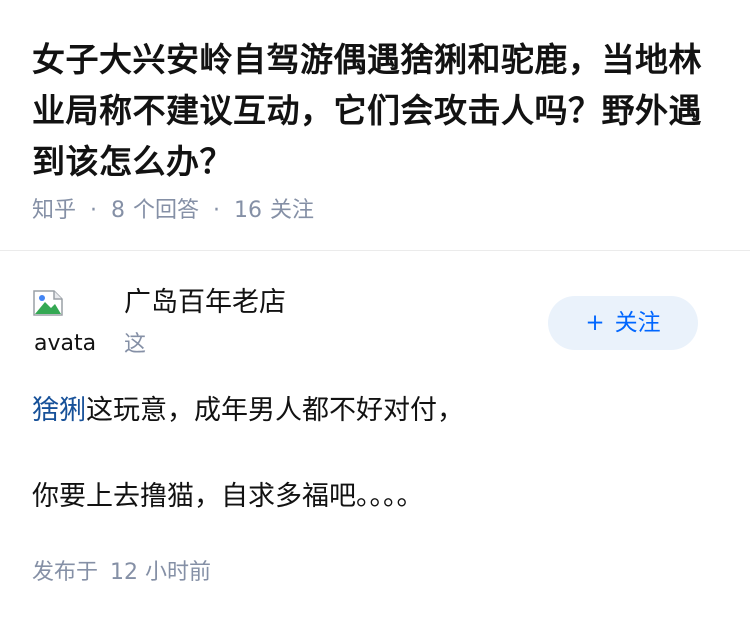 The width and height of the screenshot is (750, 624). What do you see at coordinates (166, 210) in the screenshot?
I see `answer-count-label: 个回答` at bounding box center [166, 210].